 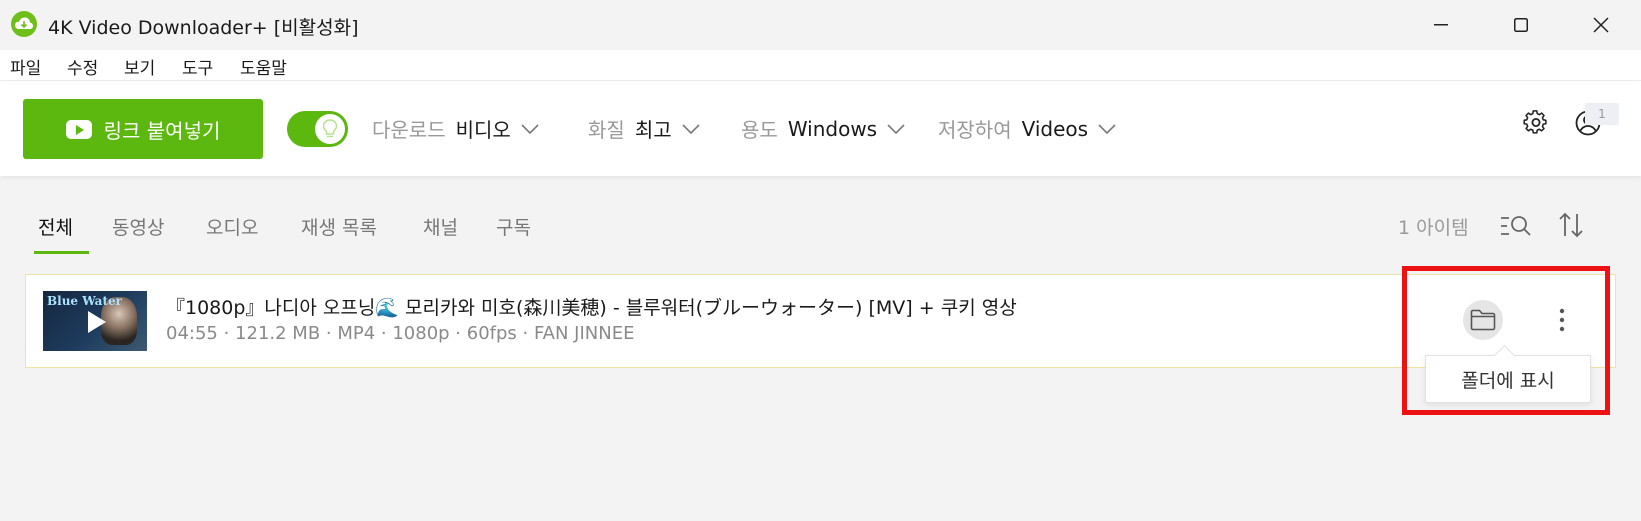 What do you see at coordinates (61, 252) in the screenshot?
I see `active-tab-indicator` at bounding box center [61, 252].